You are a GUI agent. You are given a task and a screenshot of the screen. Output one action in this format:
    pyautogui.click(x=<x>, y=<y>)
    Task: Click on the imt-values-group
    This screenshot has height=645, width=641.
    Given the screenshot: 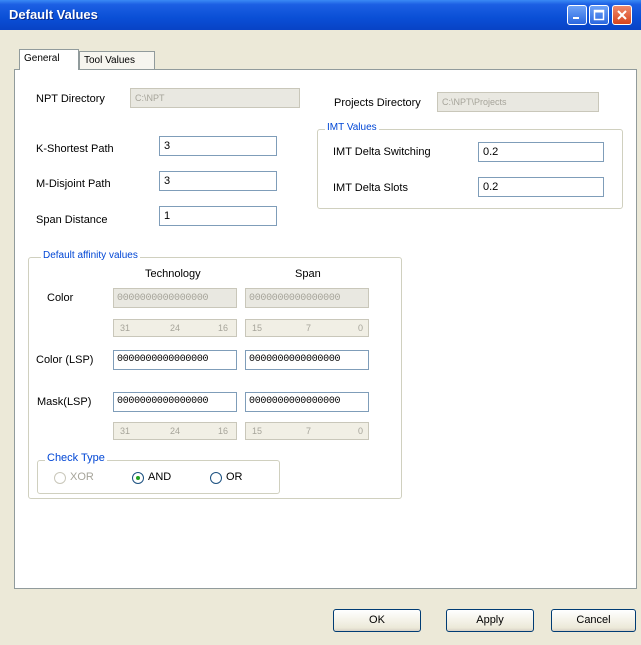 What is the action you would take?
    pyautogui.click(x=470, y=169)
    